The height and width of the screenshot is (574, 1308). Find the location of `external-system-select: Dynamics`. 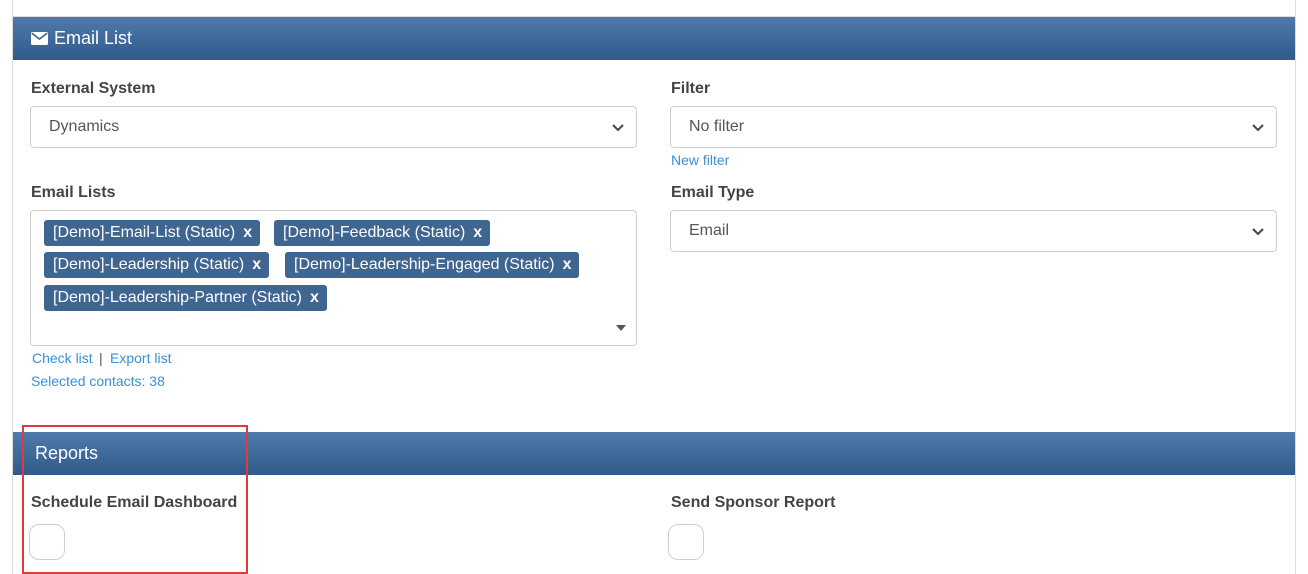

external-system-select: Dynamics is located at coordinates (333, 127).